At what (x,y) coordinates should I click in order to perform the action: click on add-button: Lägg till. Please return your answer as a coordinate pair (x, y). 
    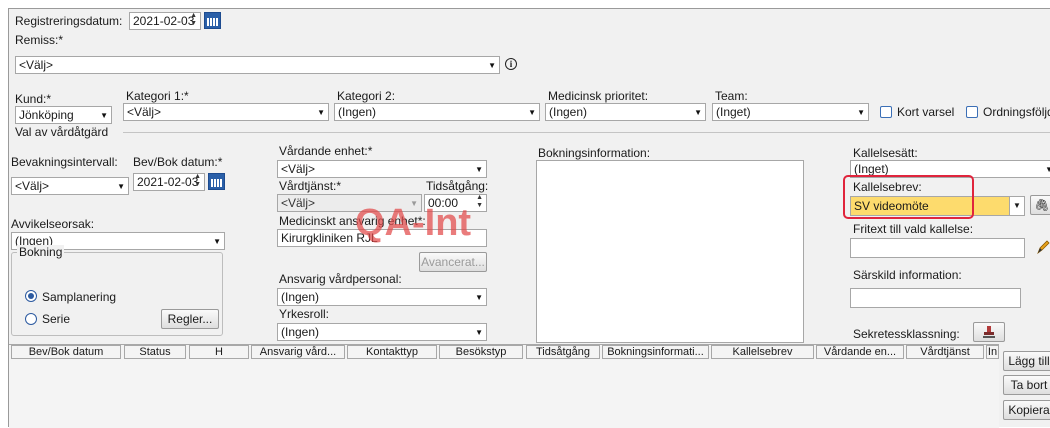
    Looking at the image, I should click on (1026, 361).